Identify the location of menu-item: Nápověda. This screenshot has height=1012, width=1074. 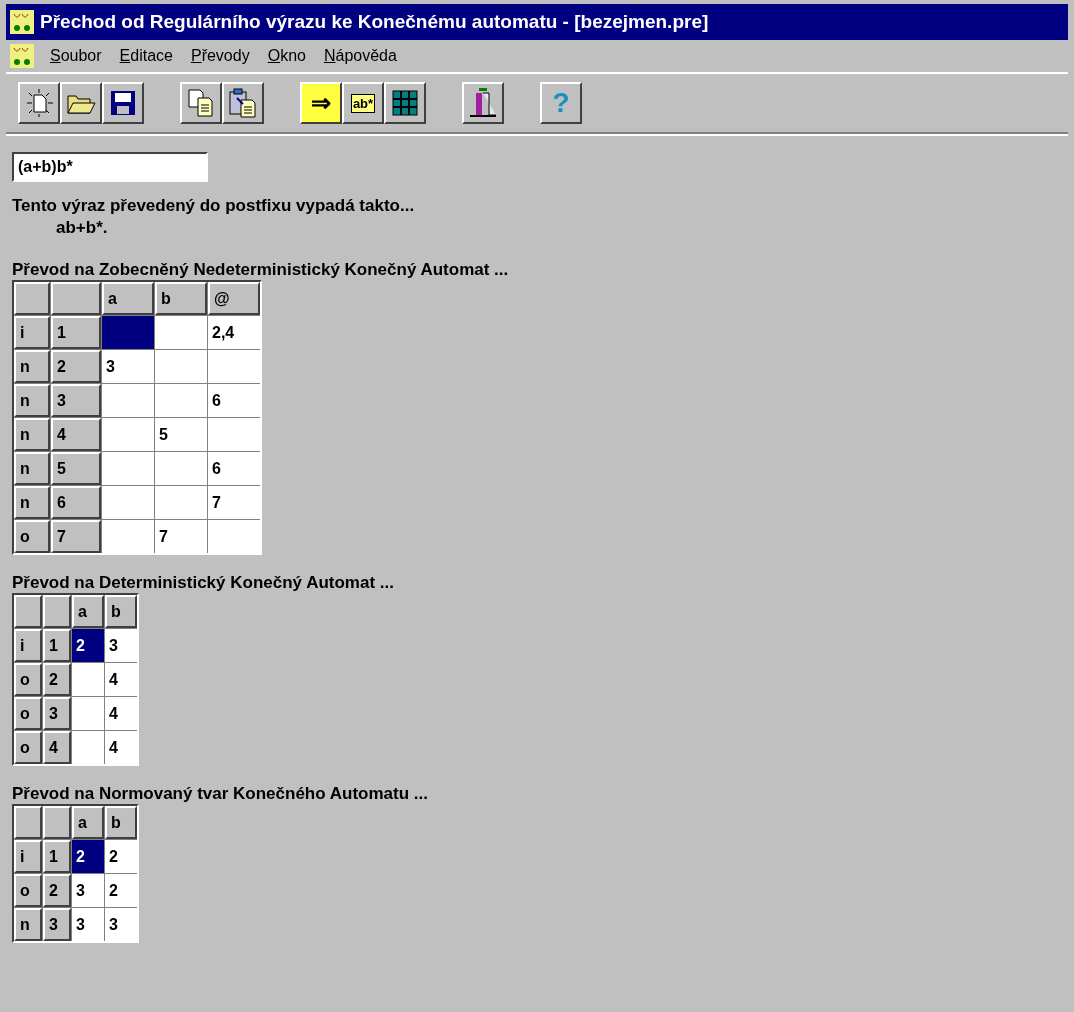
(360, 56).